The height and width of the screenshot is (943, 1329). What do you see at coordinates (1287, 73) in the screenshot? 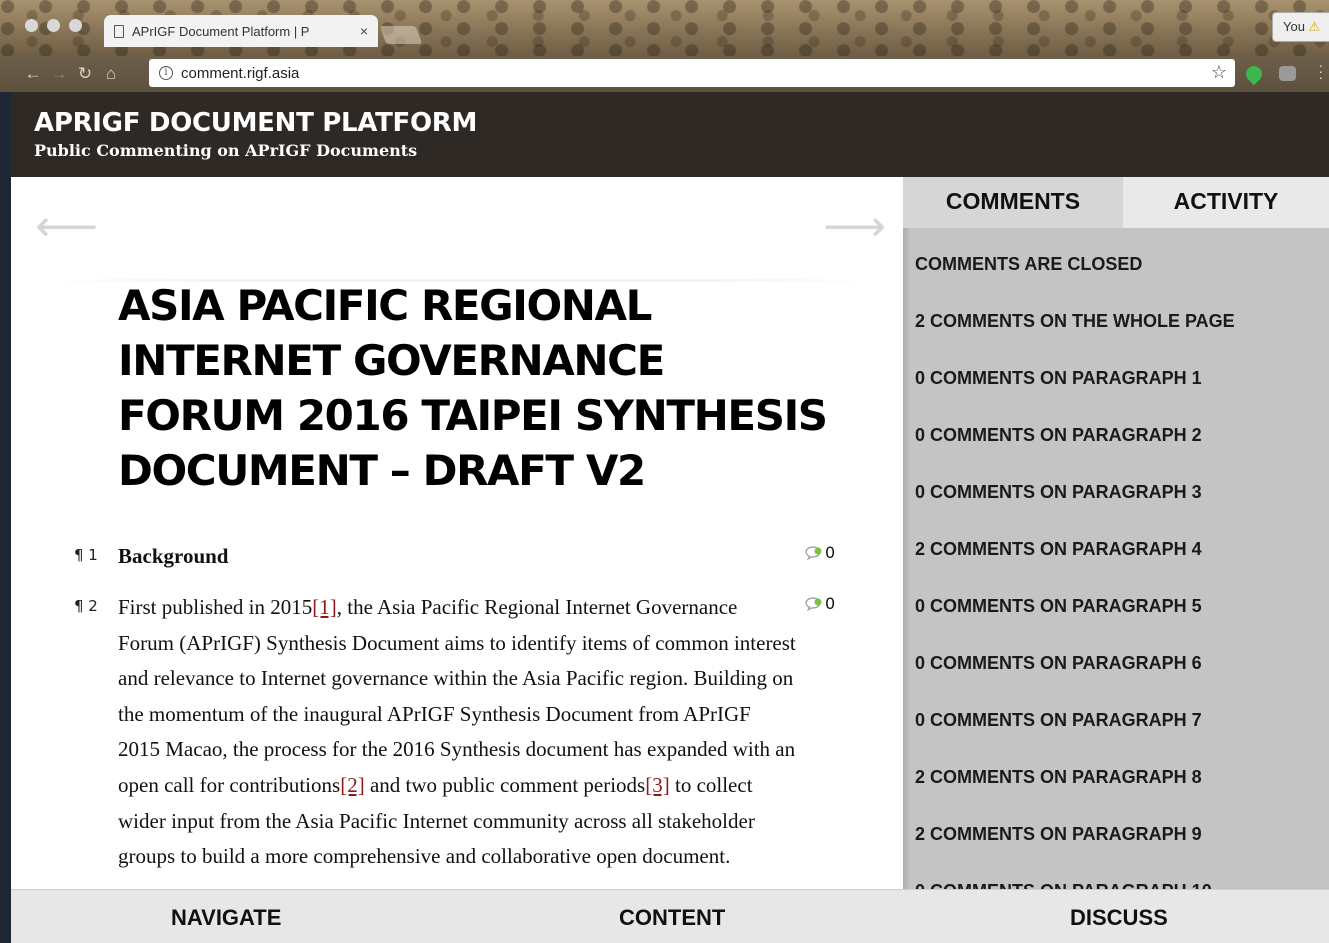
I see `extension-icon` at bounding box center [1287, 73].